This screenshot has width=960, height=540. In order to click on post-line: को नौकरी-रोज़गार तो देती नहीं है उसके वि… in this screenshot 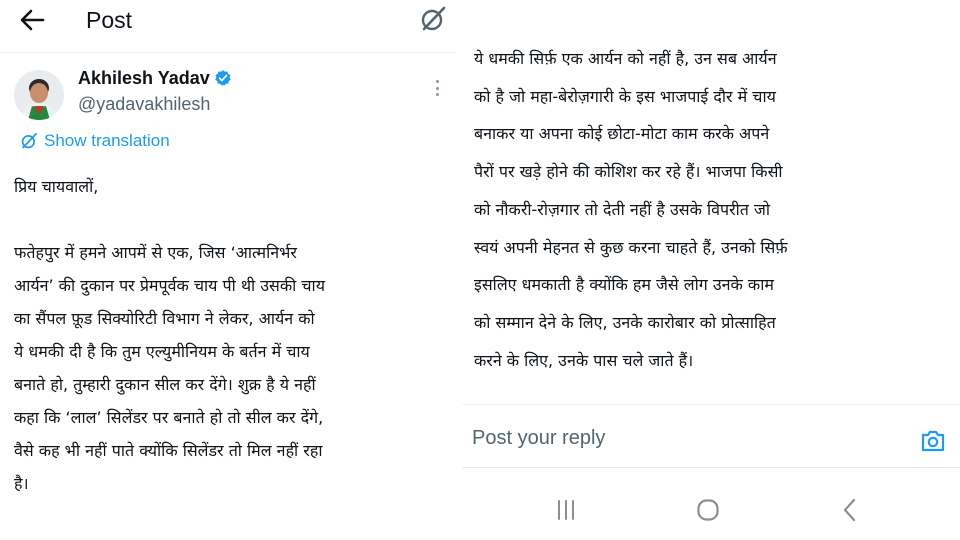, I will do `click(622, 209)`.